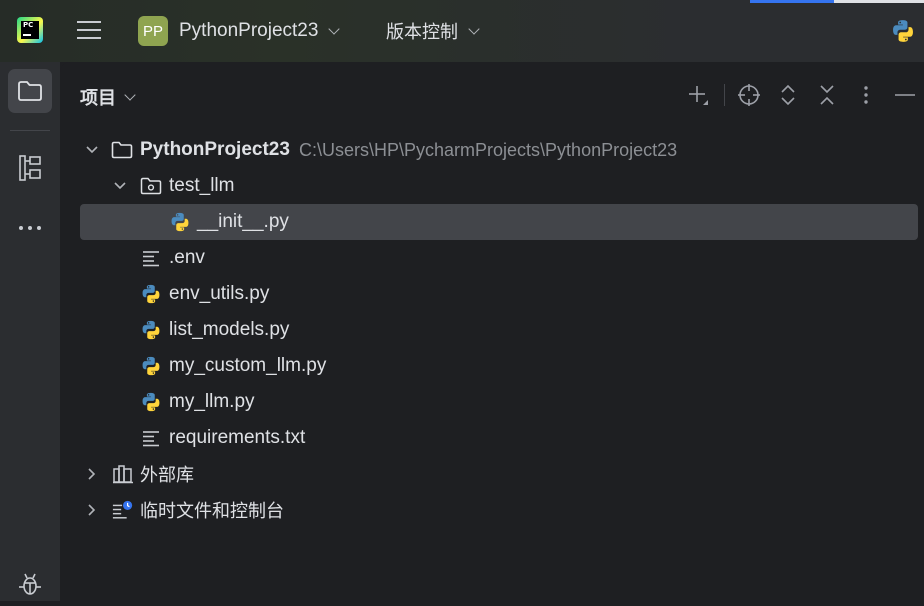 Image resolution: width=924 pixels, height=606 pixels. Describe the element at coordinates (212, 511) in the screenshot. I see `tree-item-label: 临时文件和控制台` at that location.